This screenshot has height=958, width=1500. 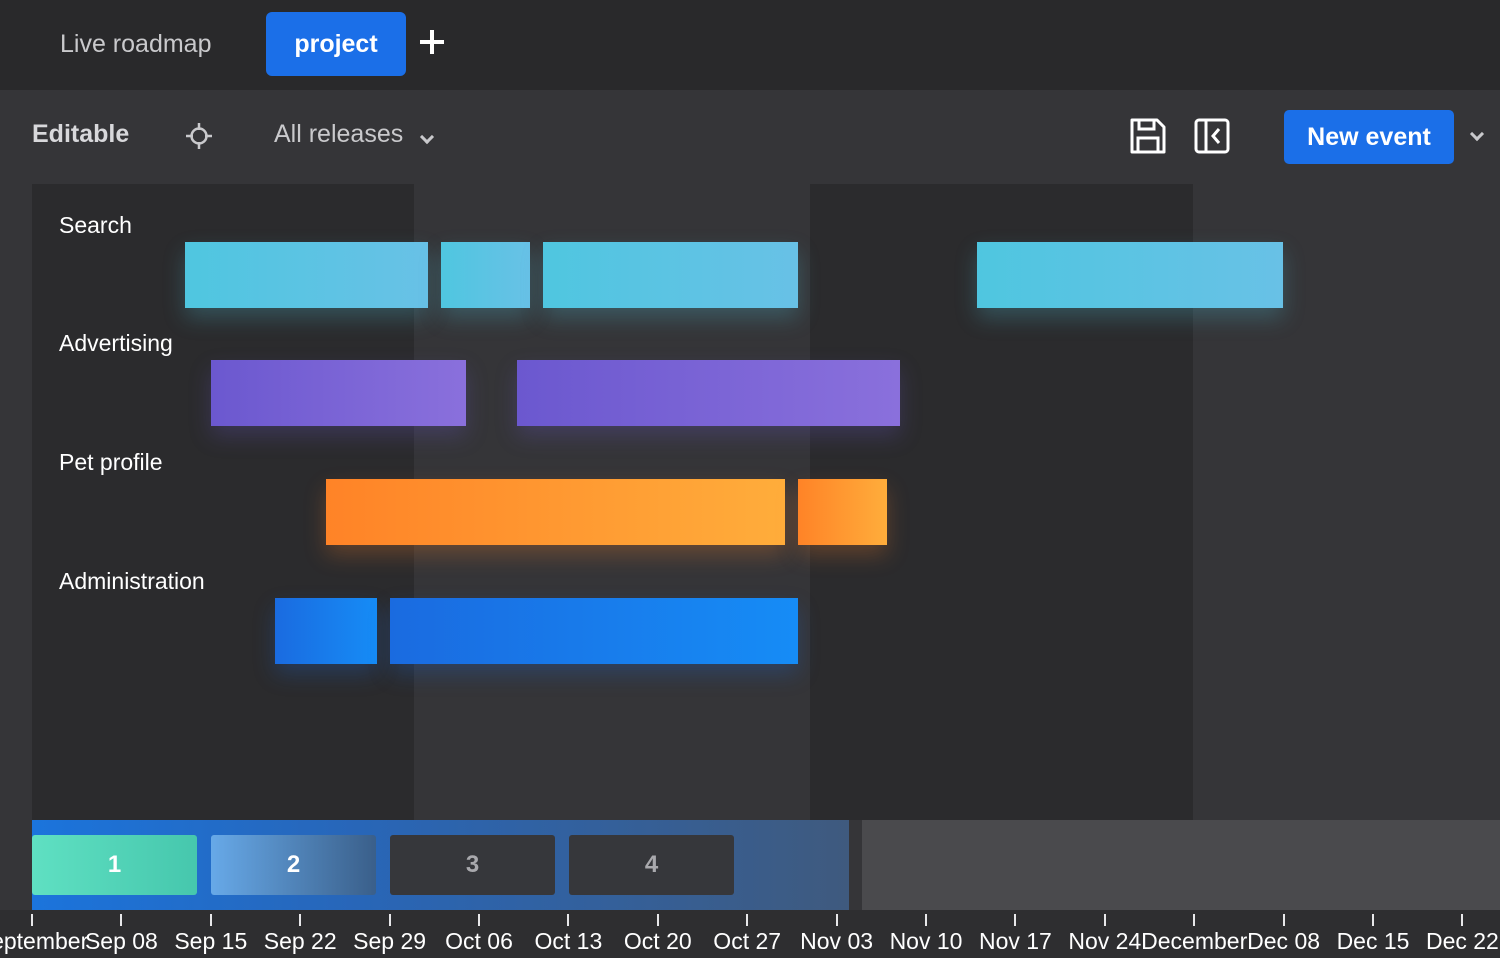 I want to click on save-icon, so click(x=1148, y=136).